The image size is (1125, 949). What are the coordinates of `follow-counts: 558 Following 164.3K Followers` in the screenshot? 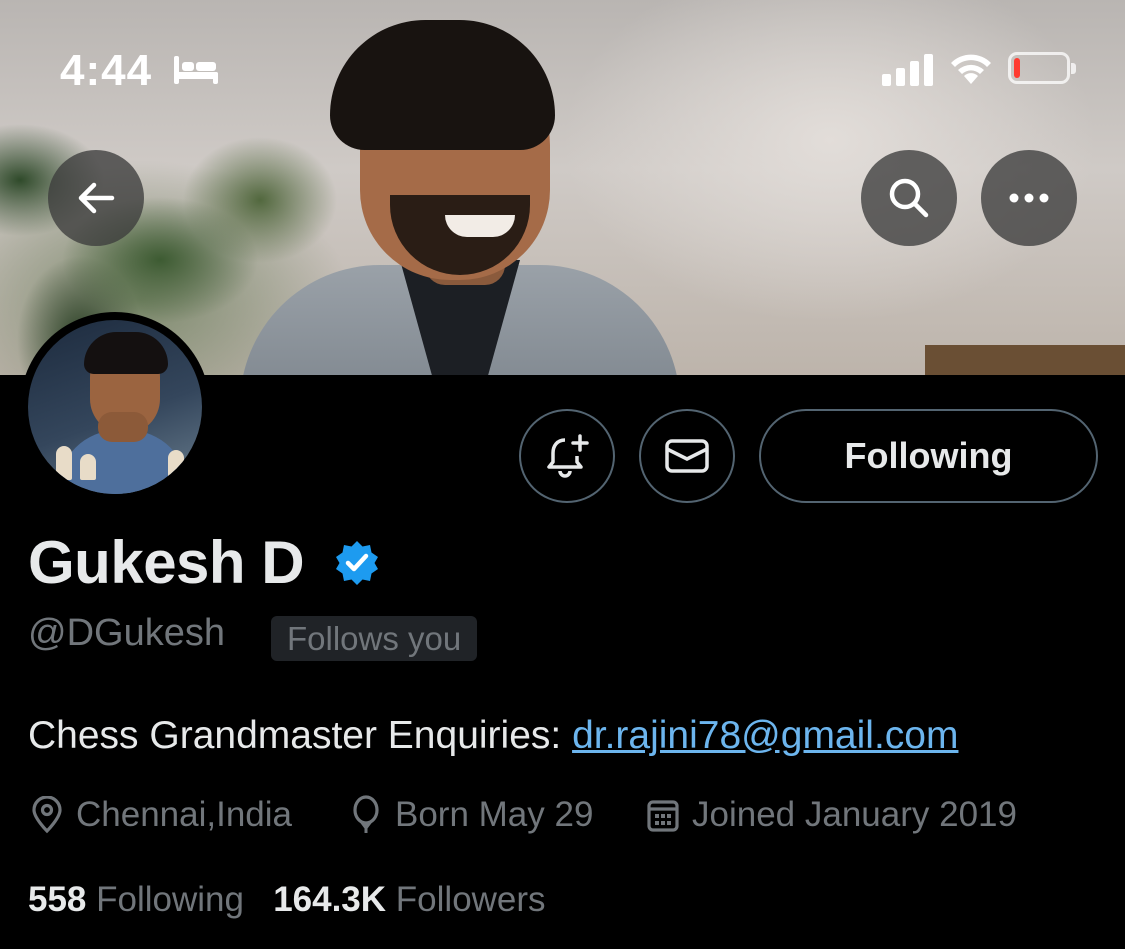 It's located at (287, 900).